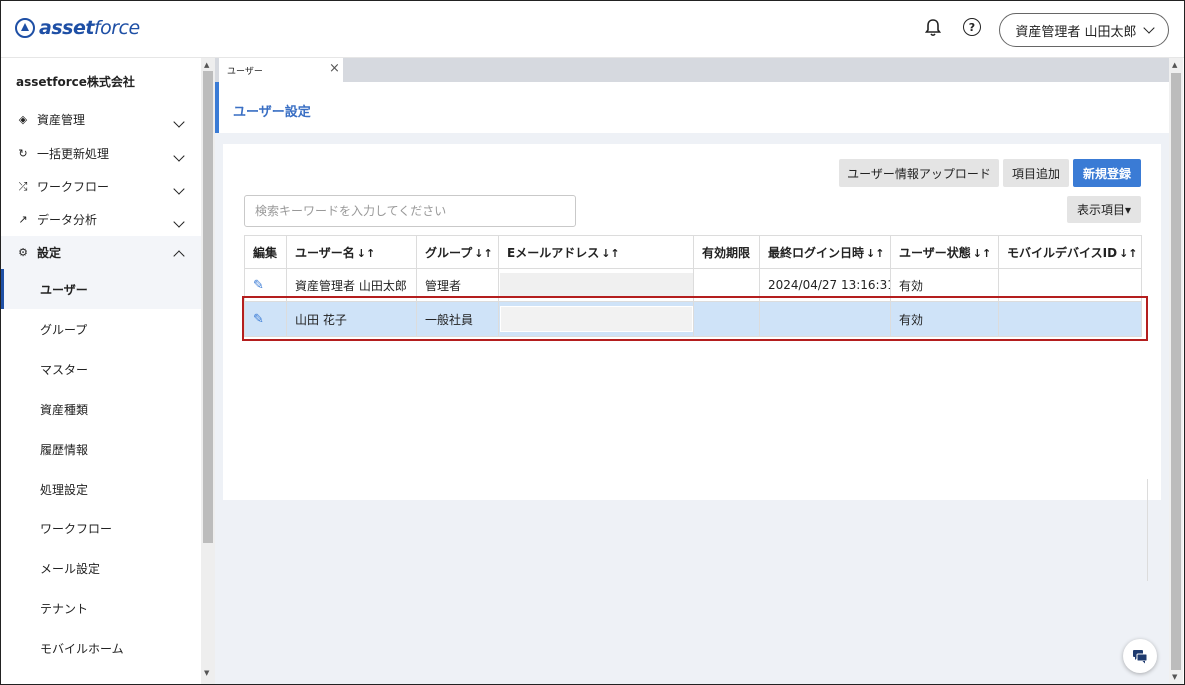 Image resolution: width=1185 pixels, height=685 pixels. What do you see at coordinates (101, 449) in the screenshot?
I see `sidebar-subitem-history: 履歴情報` at bounding box center [101, 449].